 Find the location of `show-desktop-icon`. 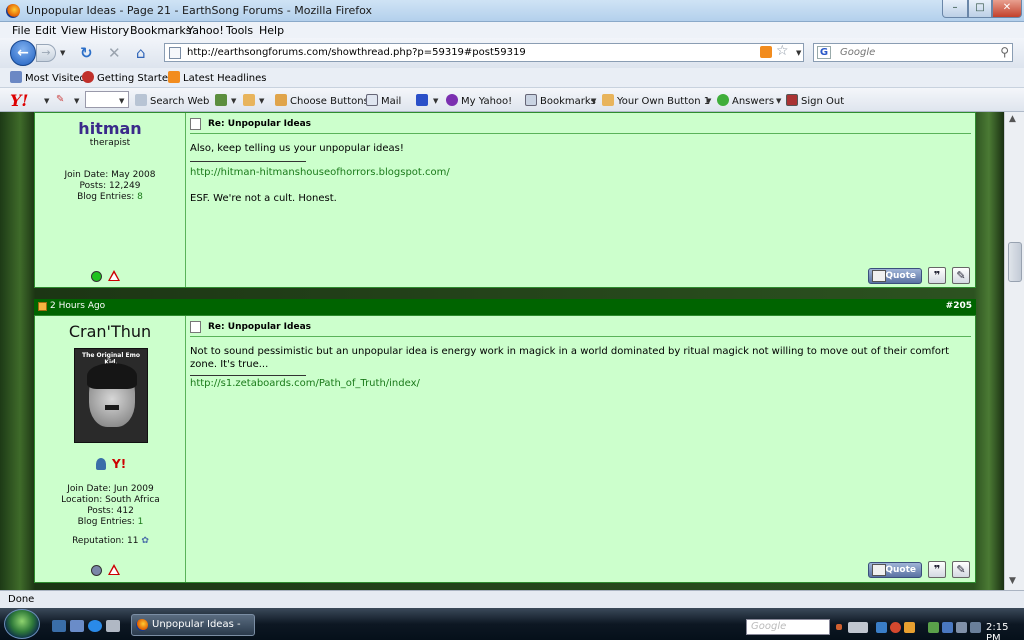

show-desktop-icon is located at coordinates (59, 626).